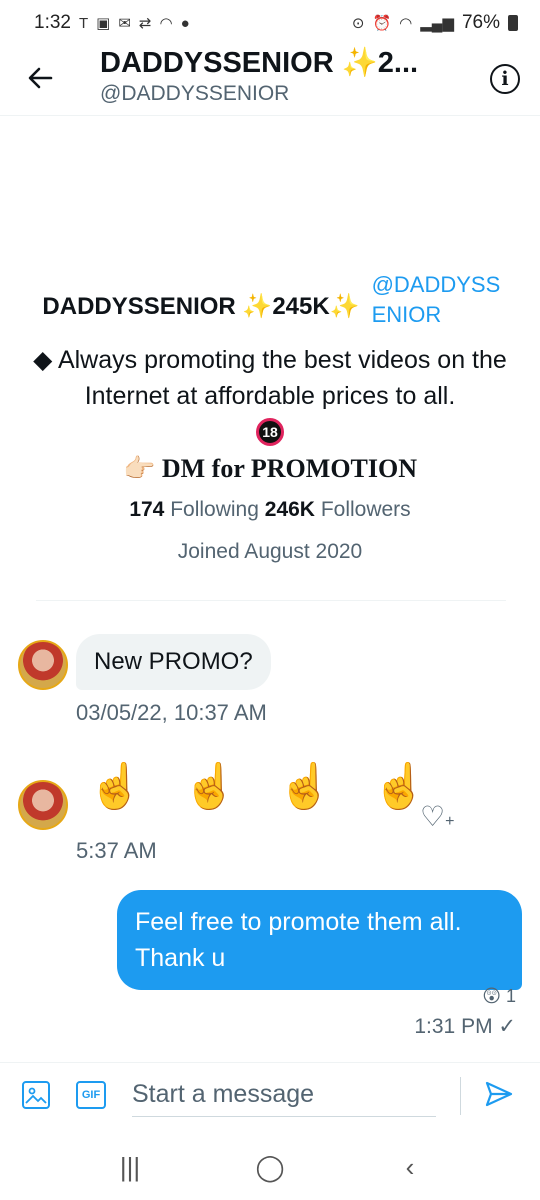  Describe the element at coordinates (52, 22) in the screenshot. I see `status-time: 1:32` at that location.